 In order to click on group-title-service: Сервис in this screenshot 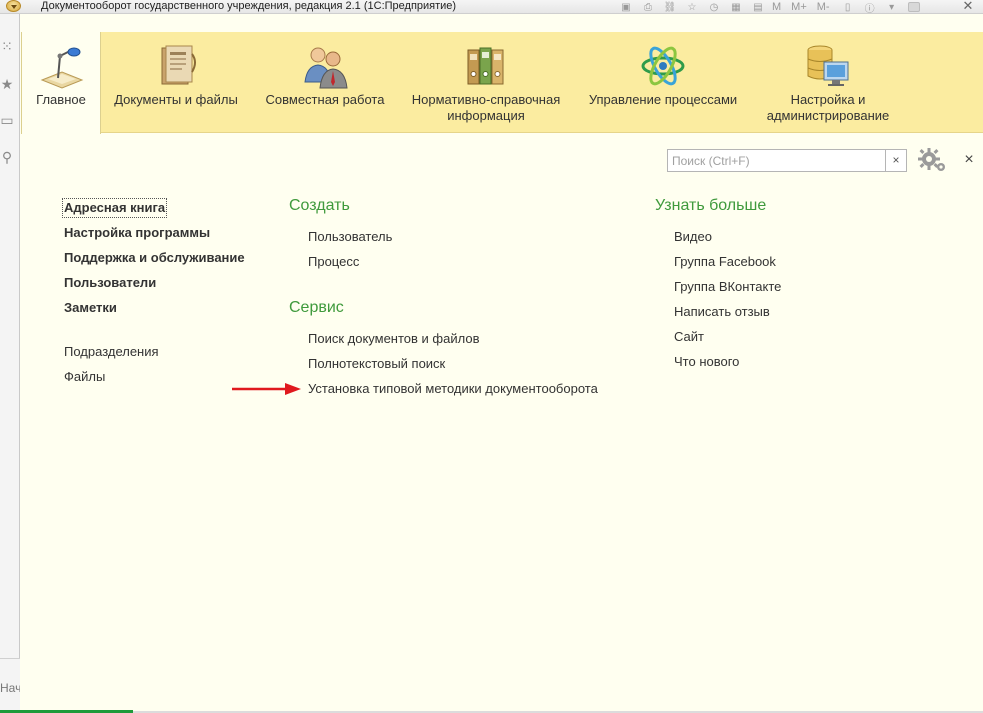, I will do `click(316, 307)`.